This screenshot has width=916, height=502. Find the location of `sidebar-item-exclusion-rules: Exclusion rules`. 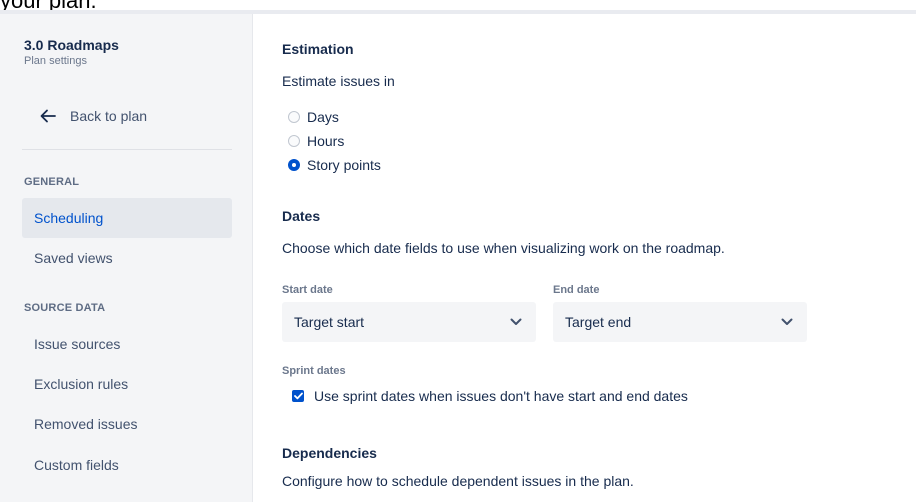

sidebar-item-exclusion-rules: Exclusion rules is located at coordinates (127, 384).